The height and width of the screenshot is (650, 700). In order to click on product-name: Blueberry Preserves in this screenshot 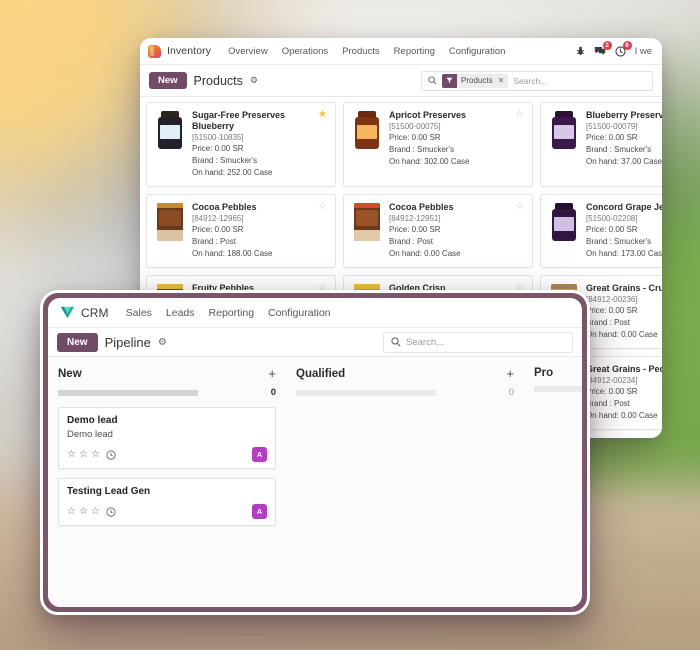, I will do `click(624, 115)`.